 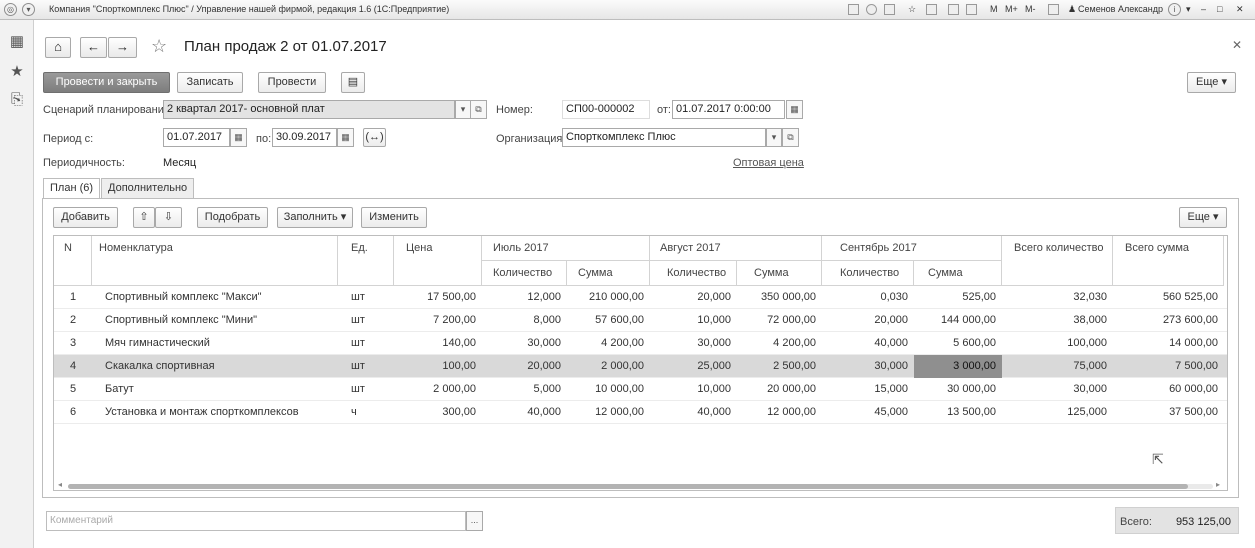 I want to click on cell-tot-s: 273 600,00, so click(x=1168, y=320).